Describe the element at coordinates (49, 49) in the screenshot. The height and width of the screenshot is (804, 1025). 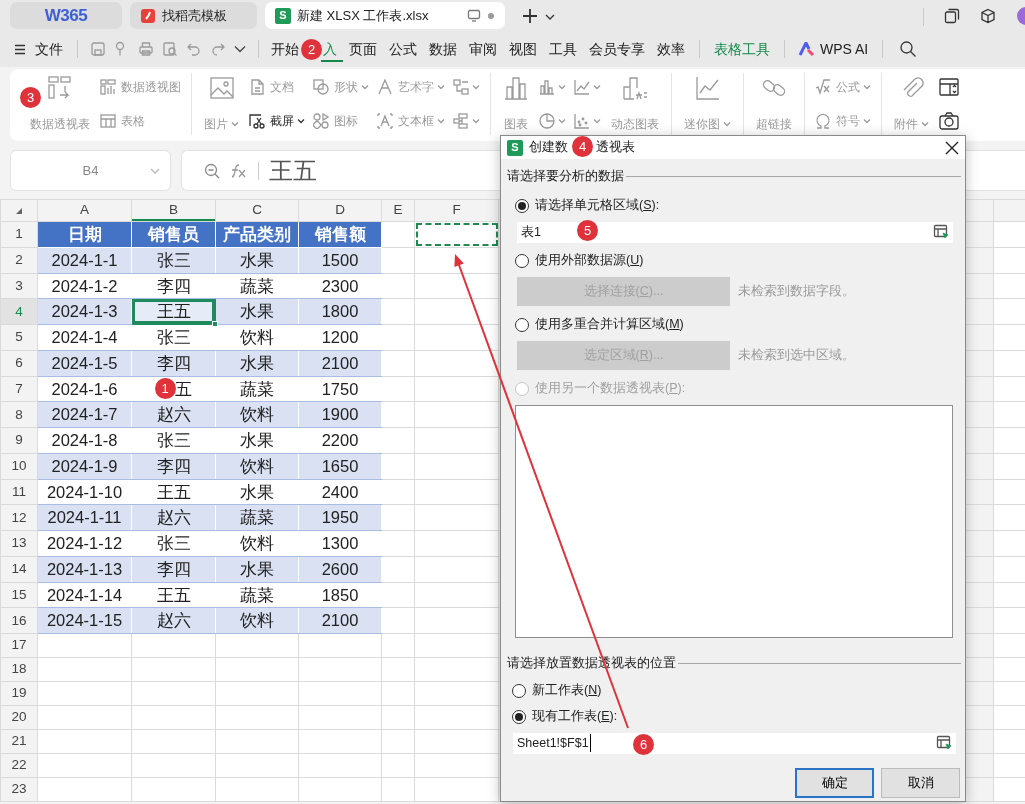
I see `file-menu: 文件` at that location.